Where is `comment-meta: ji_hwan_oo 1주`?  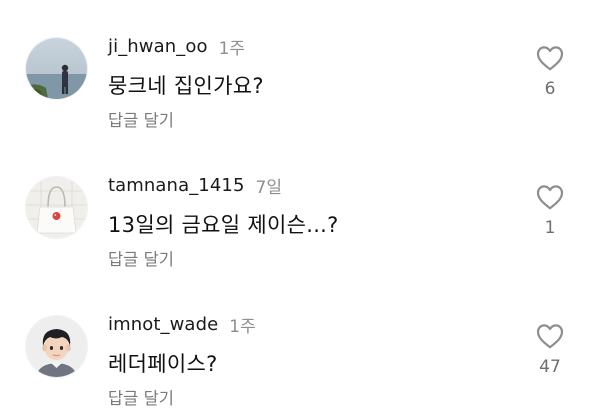
comment-meta: ji_hwan_oo 1주 is located at coordinates (176, 46).